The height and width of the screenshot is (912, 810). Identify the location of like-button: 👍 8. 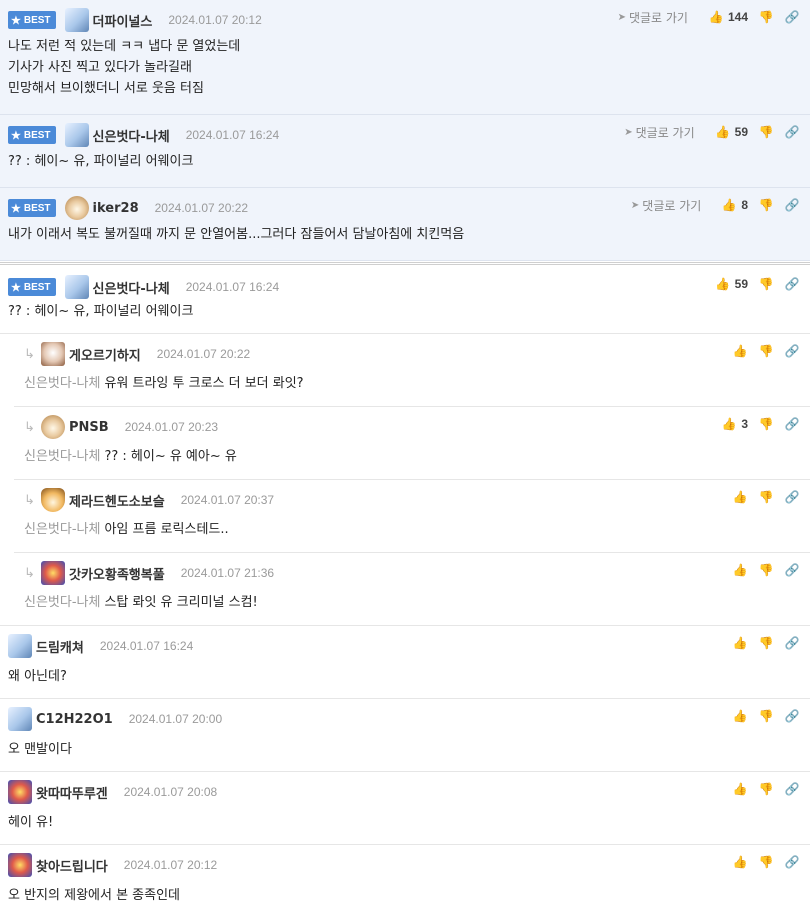
(734, 205).